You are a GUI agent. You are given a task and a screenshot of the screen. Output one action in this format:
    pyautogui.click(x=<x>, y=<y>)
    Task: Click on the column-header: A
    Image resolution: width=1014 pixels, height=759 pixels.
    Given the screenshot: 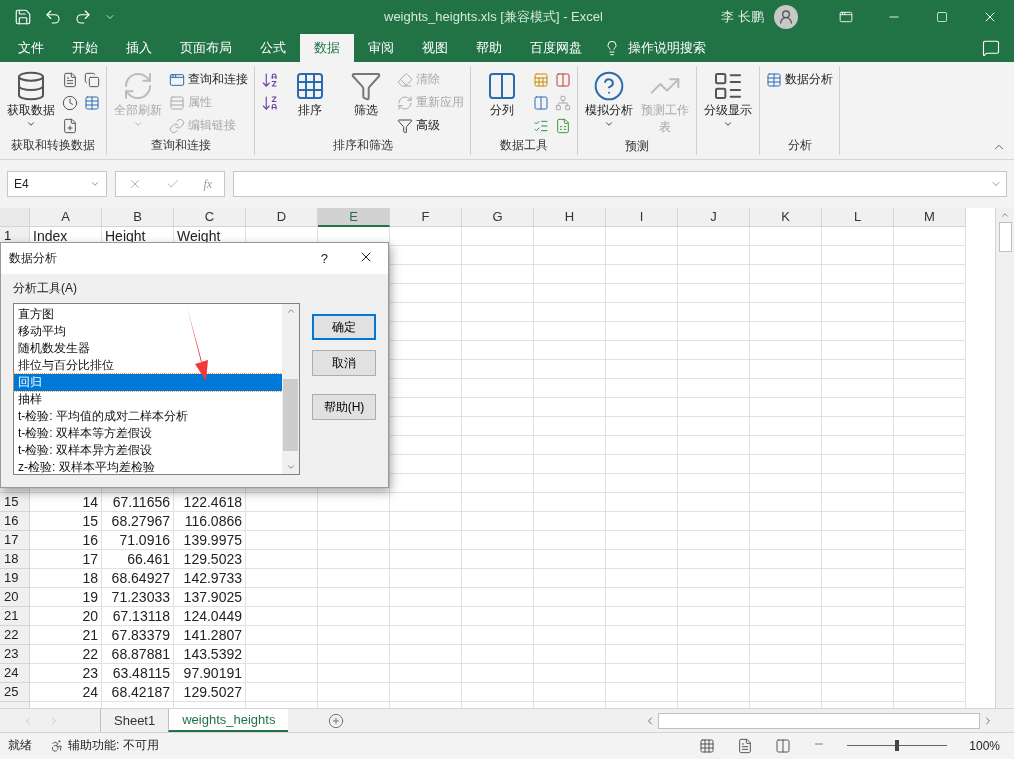 What is the action you would take?
    pyautogui.click(x=66, y=217)
    